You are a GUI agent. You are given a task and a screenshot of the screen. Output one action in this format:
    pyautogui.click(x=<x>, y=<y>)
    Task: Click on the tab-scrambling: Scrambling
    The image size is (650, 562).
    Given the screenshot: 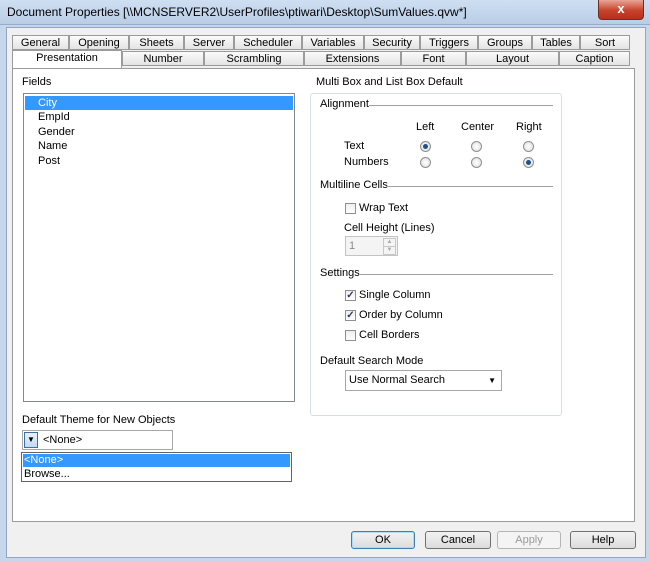 What is the action you would take?
    pyautogui.click(x=254, y=58)
    